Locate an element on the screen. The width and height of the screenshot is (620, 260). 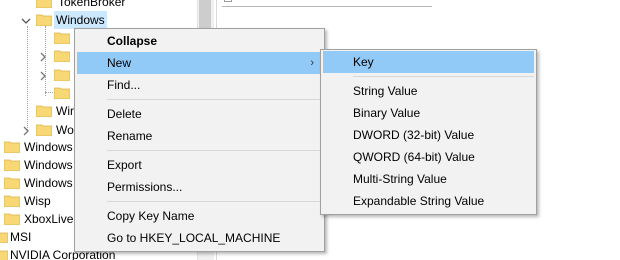
submenu-item-qword-value: QWORD (64-bit) Value is located at coordinates (428, 157).